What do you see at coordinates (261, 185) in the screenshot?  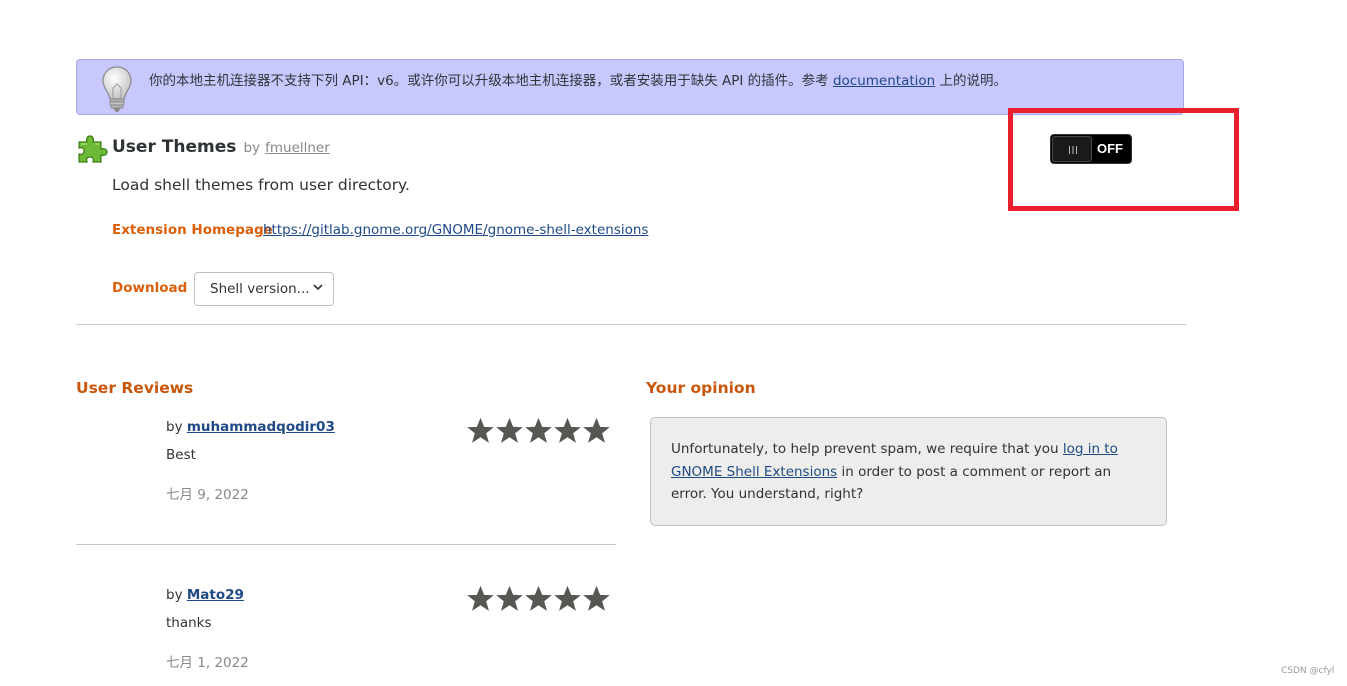 I see `extension-description: Load shell themes from user directory.` at bounding box center [261, 185].